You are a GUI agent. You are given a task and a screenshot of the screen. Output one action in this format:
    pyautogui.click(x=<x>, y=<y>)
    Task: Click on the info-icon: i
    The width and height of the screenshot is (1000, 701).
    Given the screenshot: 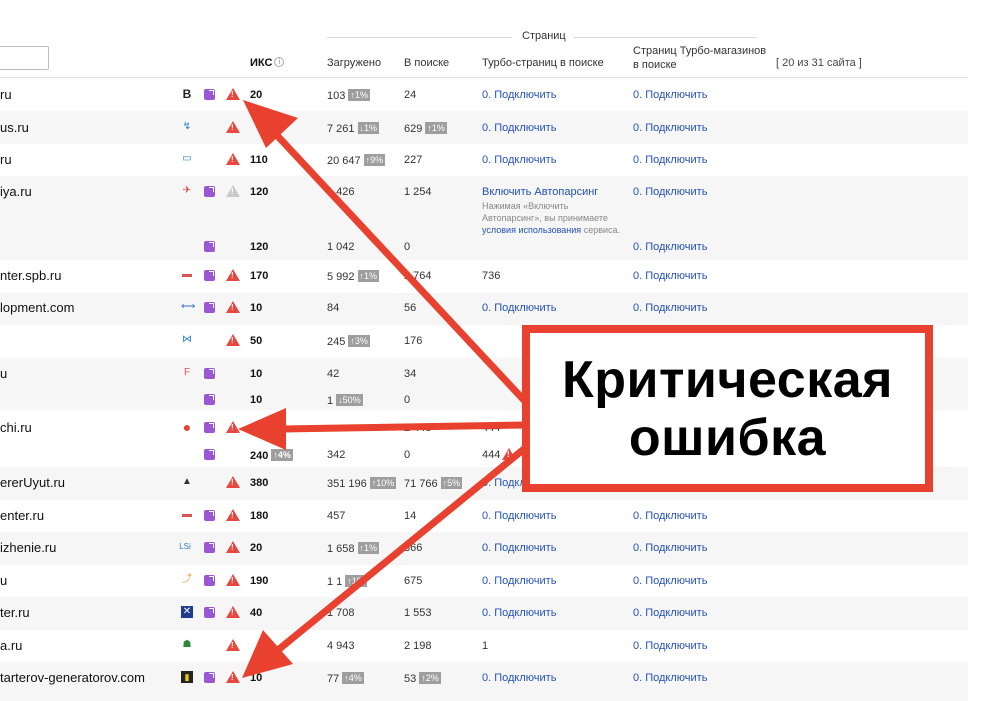 What is the action you would take?
    pyautogui.click(x=279, y=62)
    